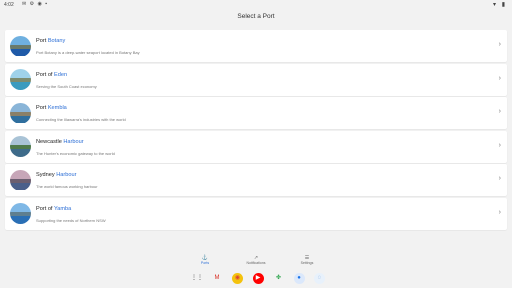 This screenshot has width=512, height=288. What do you see at coordinates (299, 278) in the screenshot?
I see `messages-icon: ●` at bounding box center [299, 278].